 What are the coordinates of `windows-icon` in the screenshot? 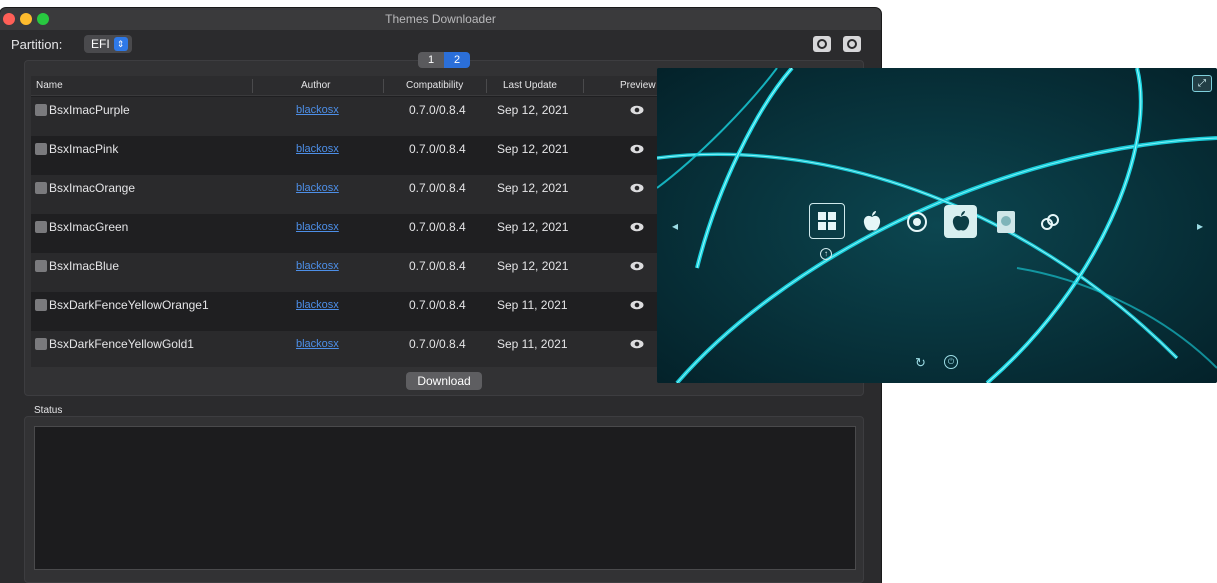 It's located at (827, 221).